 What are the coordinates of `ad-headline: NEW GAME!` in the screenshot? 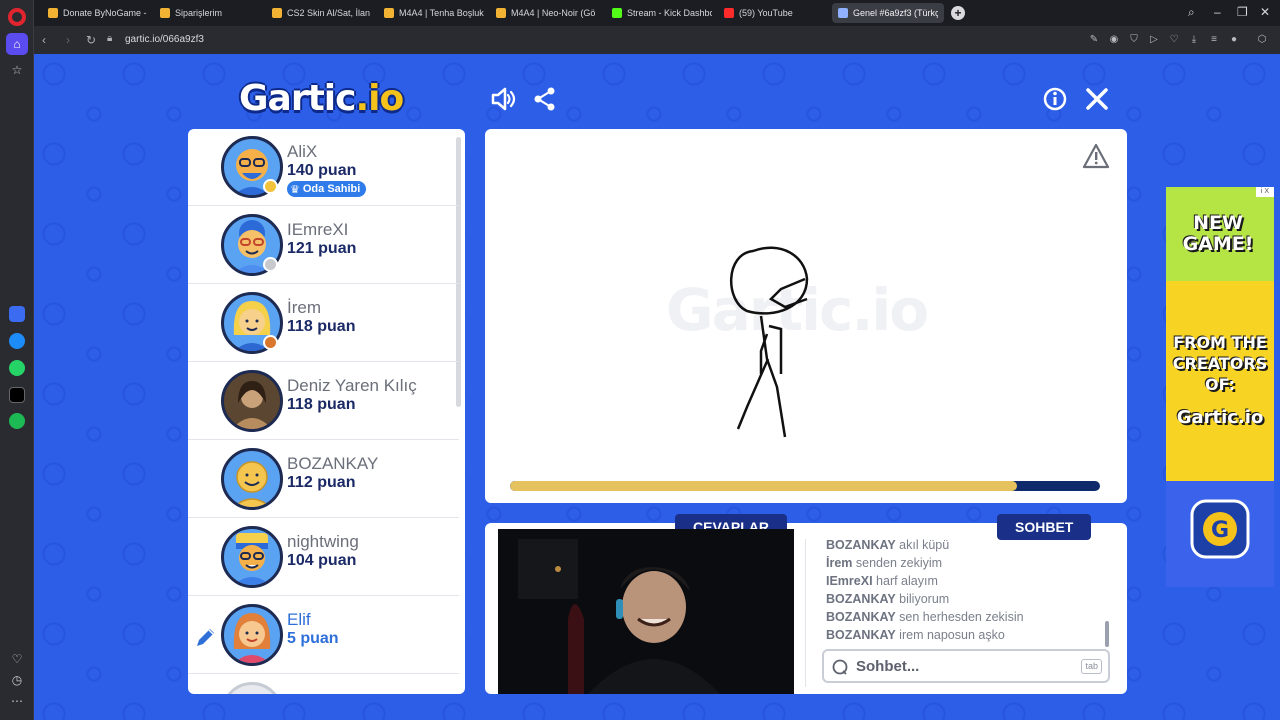 It's located at (1218, 233).